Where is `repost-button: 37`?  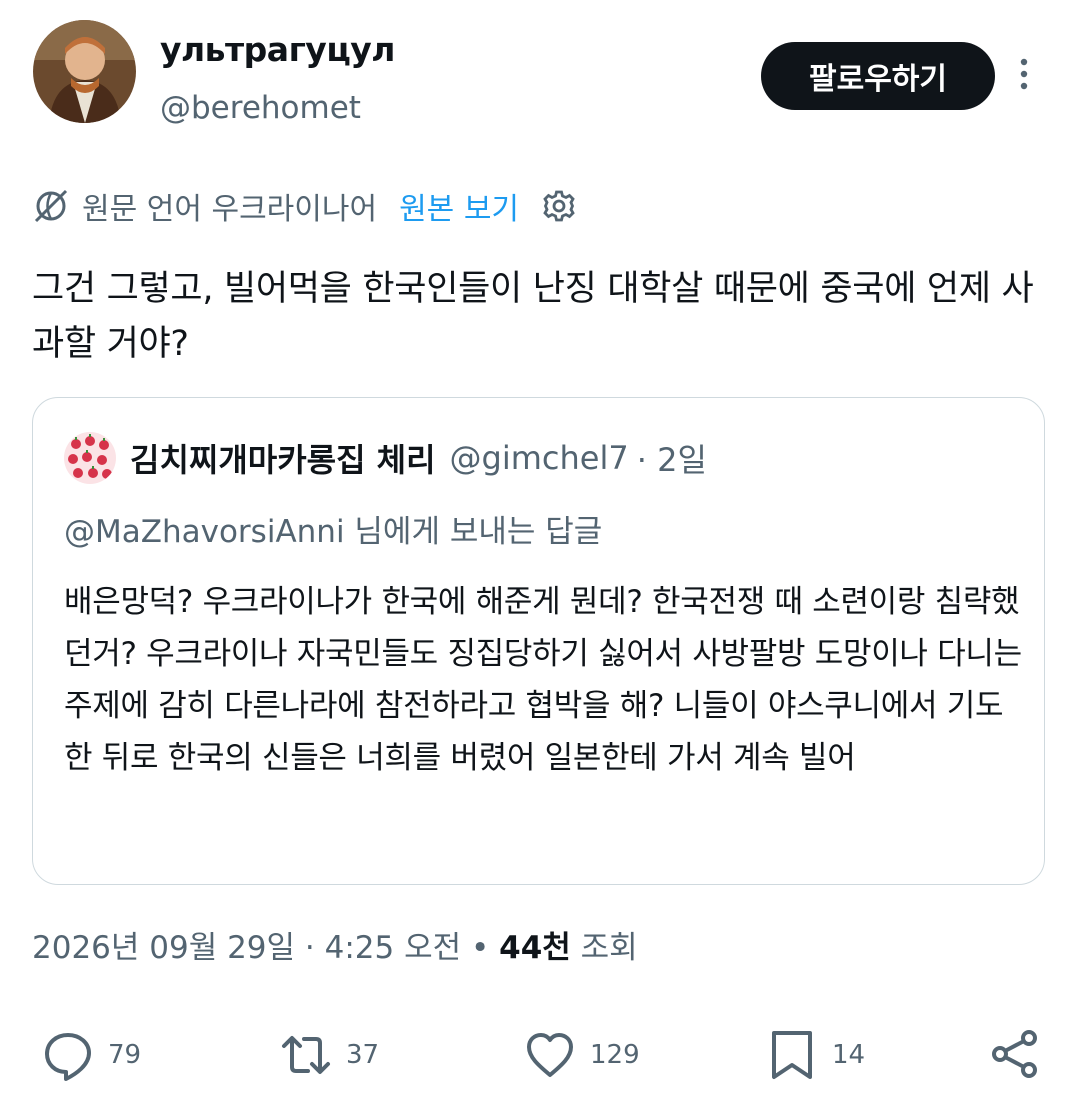
repost-button: 37 is located at coordinates (329, 1055).